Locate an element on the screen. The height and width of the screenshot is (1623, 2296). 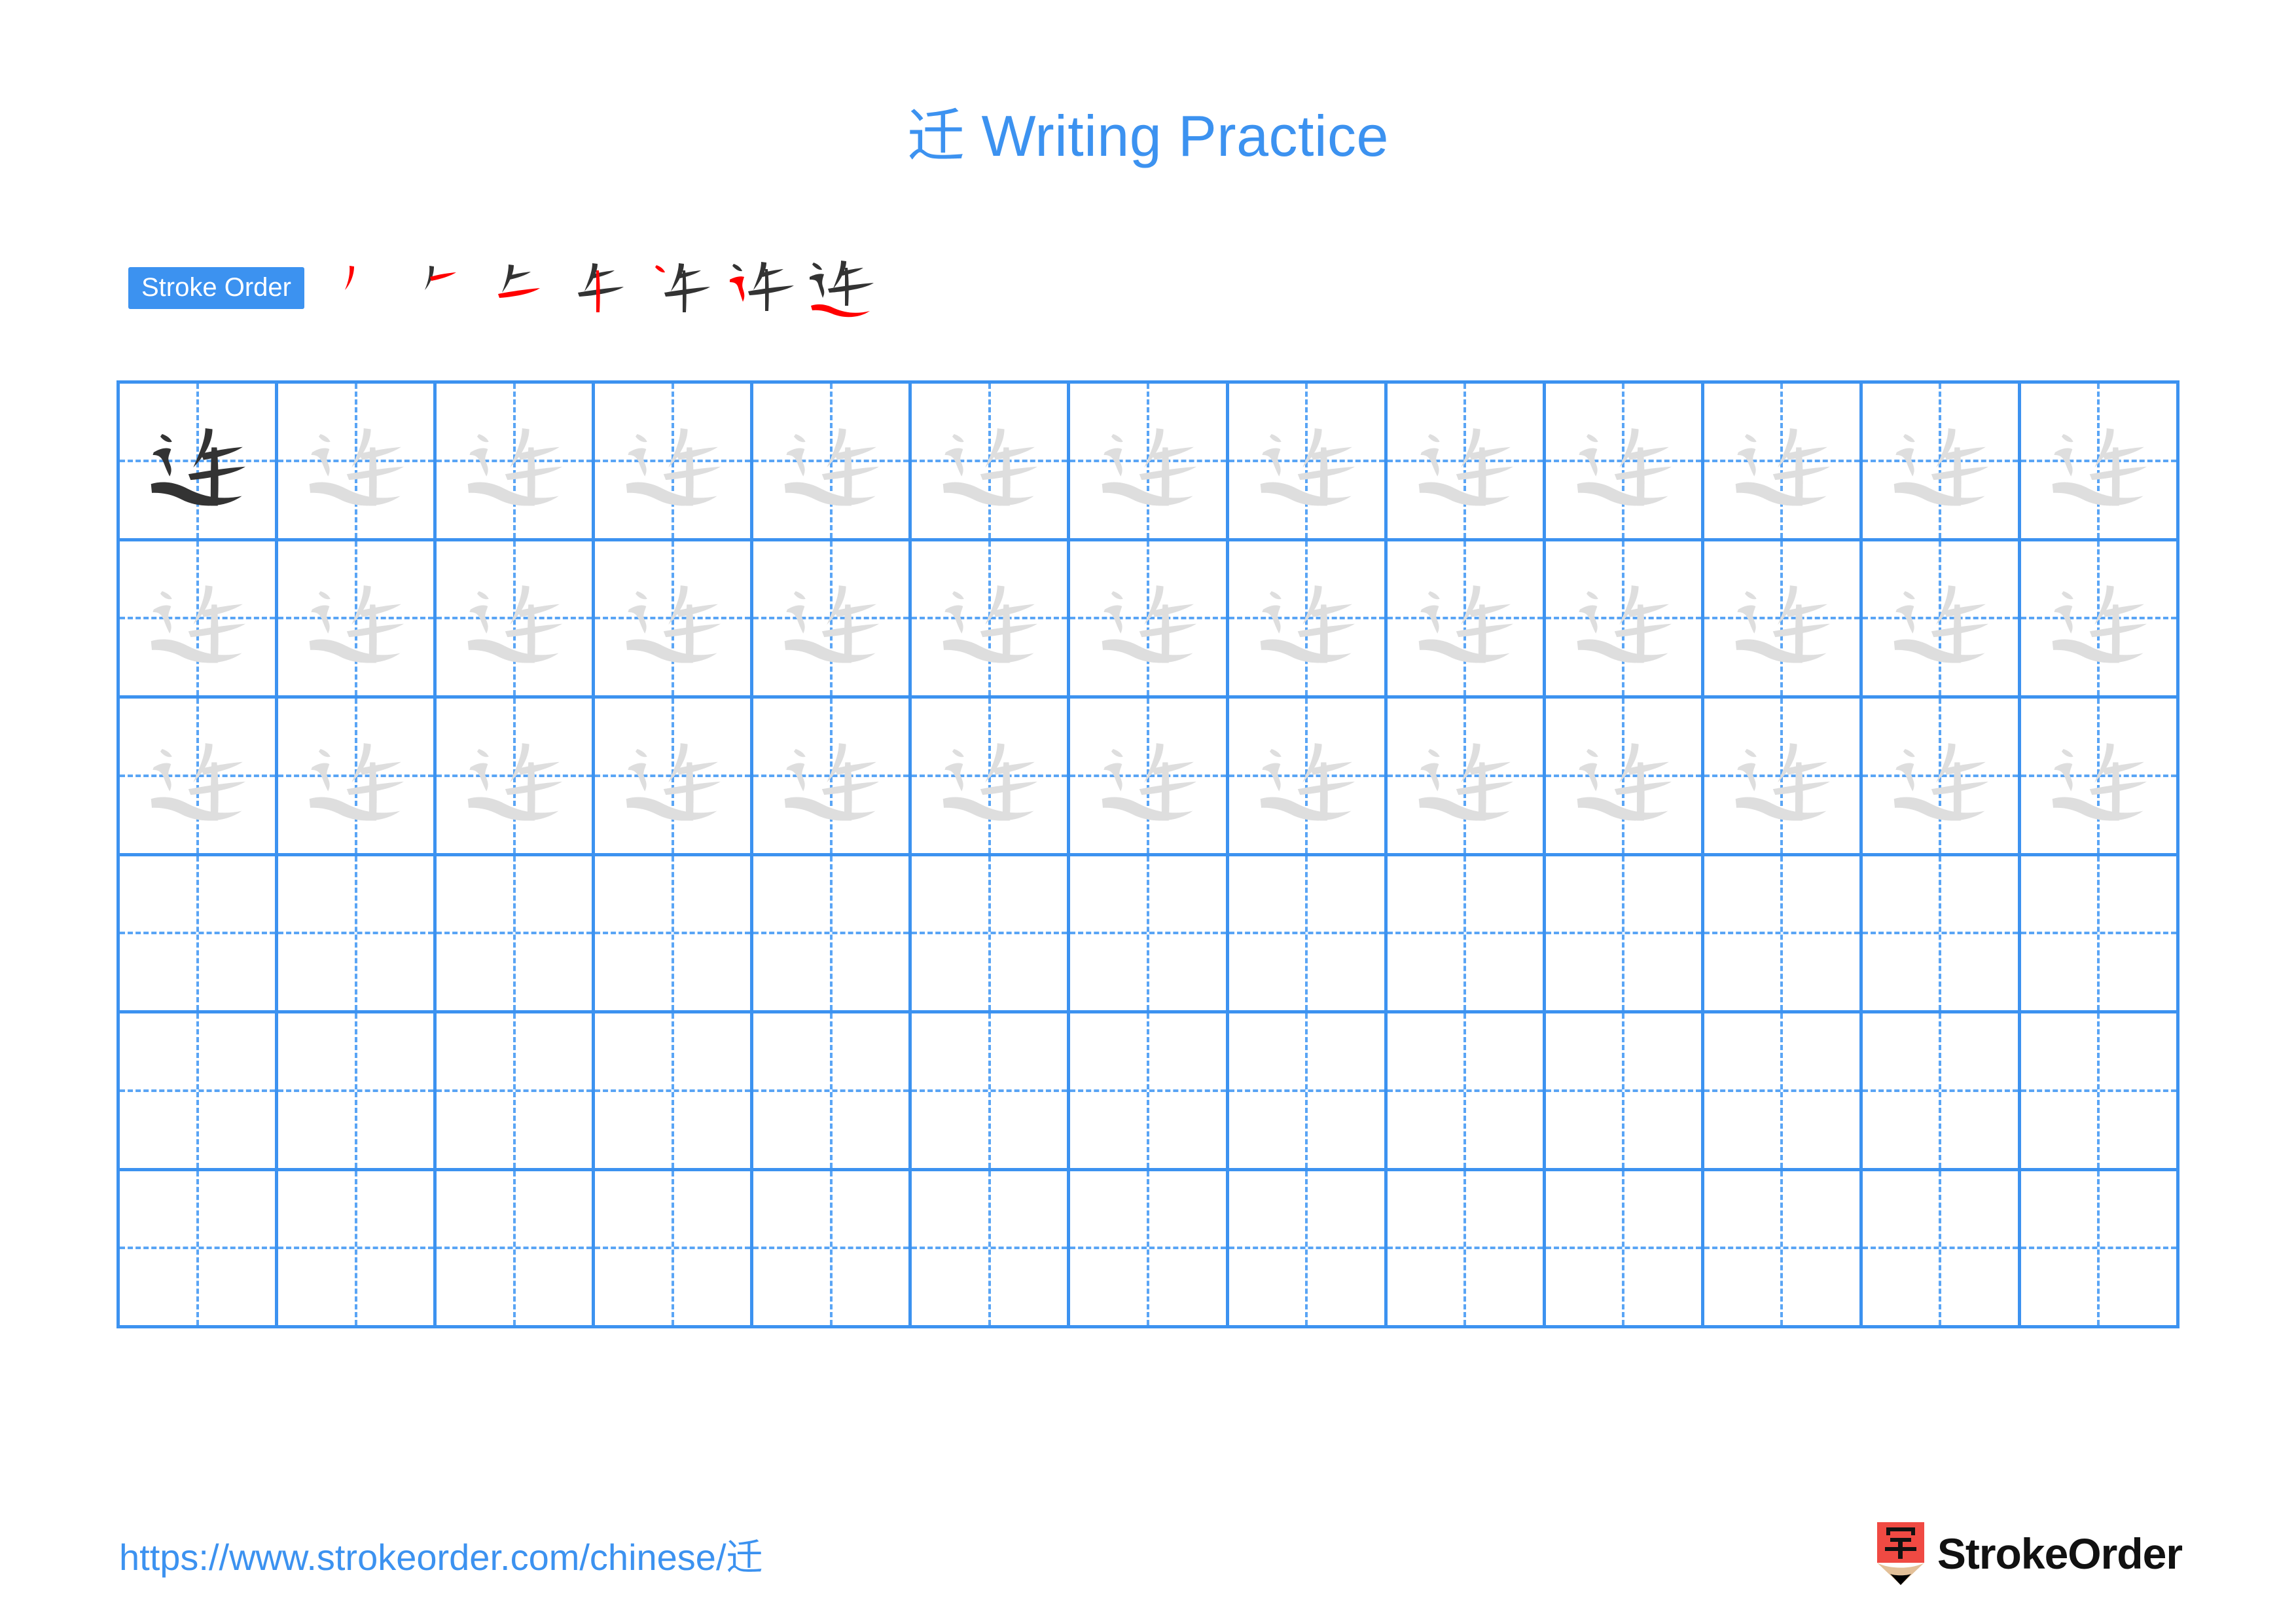
page-title: 迁 Writing Practice is located at coordinates (1148, 136).